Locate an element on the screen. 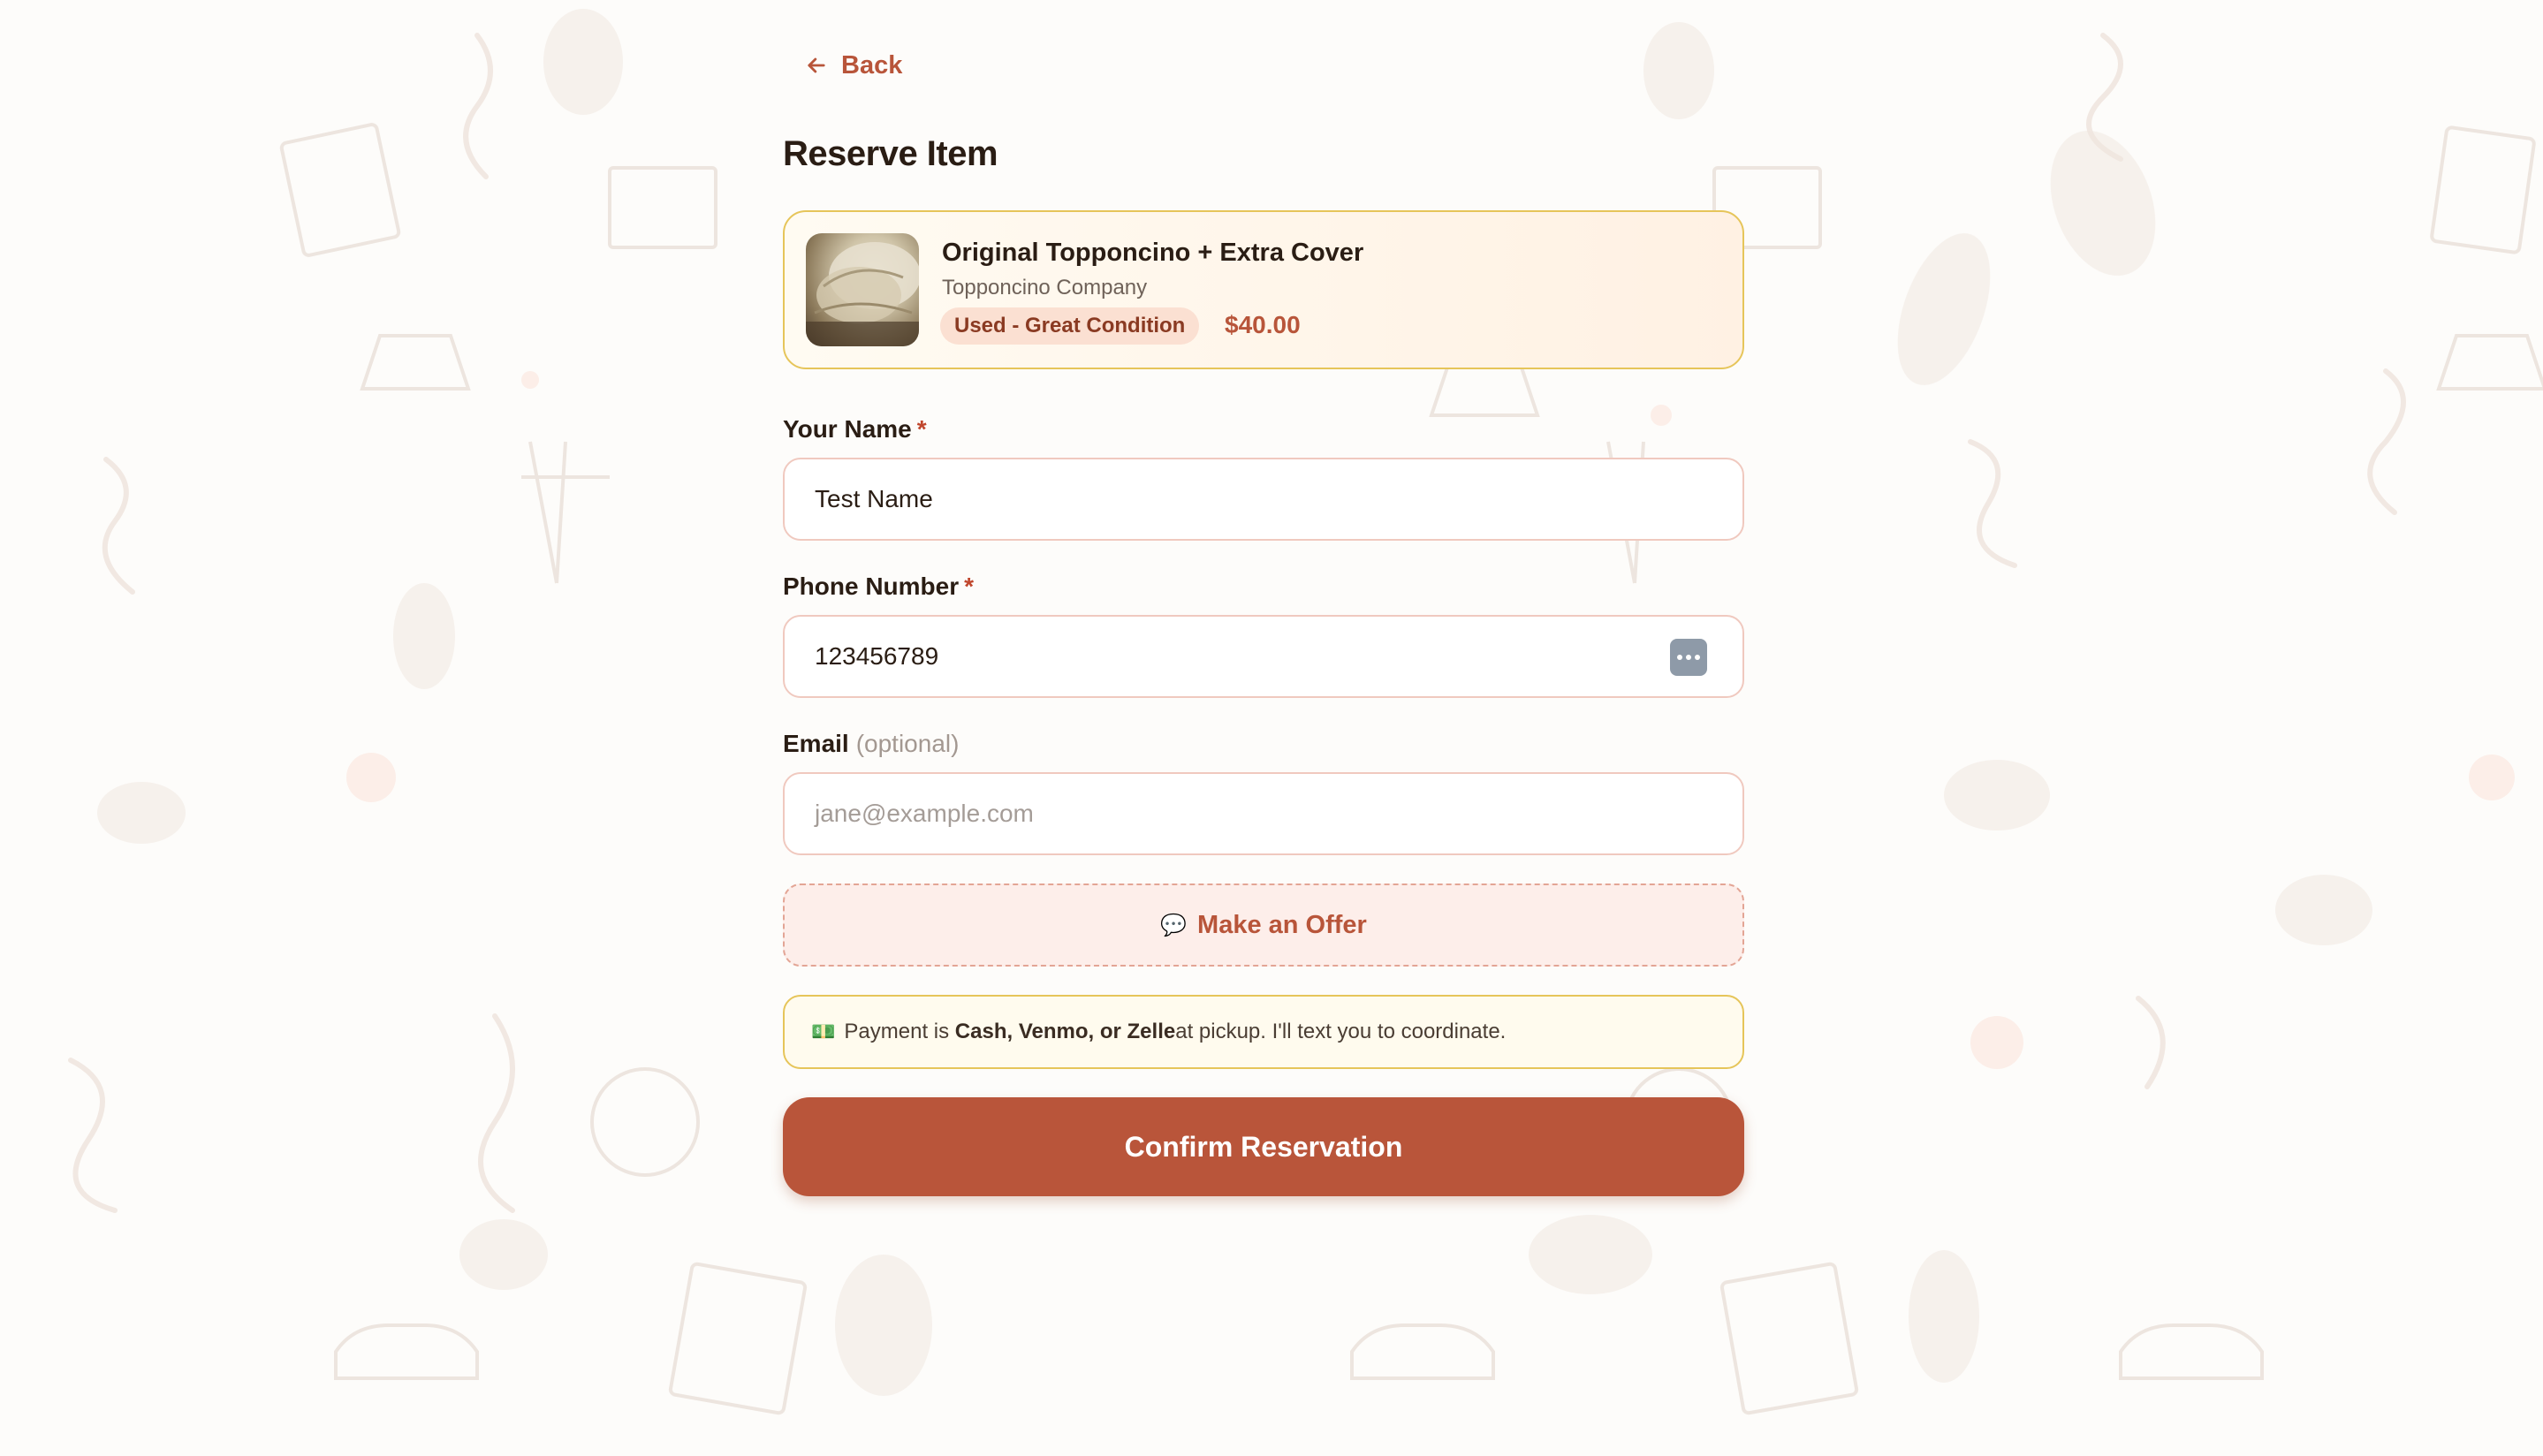  make-offer-button: 💬 Make an Offer is located at coordinates (1263, 925).